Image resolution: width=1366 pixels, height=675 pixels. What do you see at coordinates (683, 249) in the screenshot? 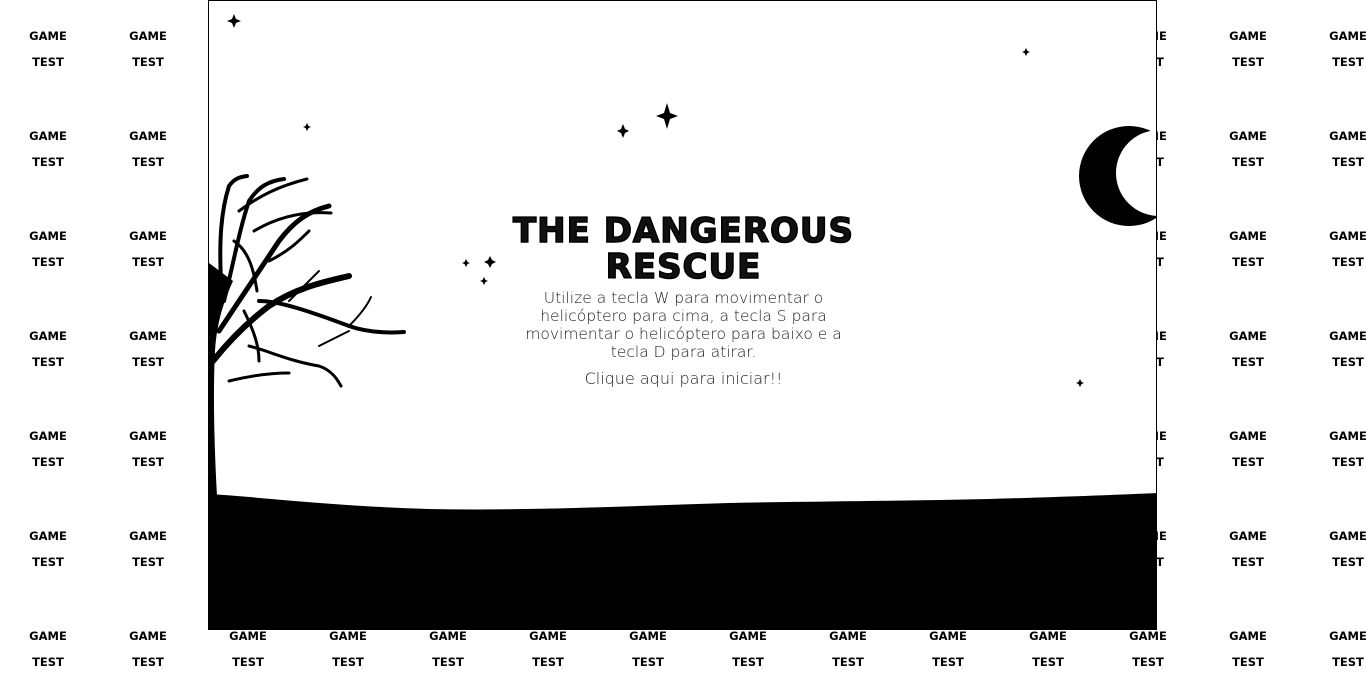
I see `game-title: THE DANGEROUS RESCUE` at bounding box center [683, 249].